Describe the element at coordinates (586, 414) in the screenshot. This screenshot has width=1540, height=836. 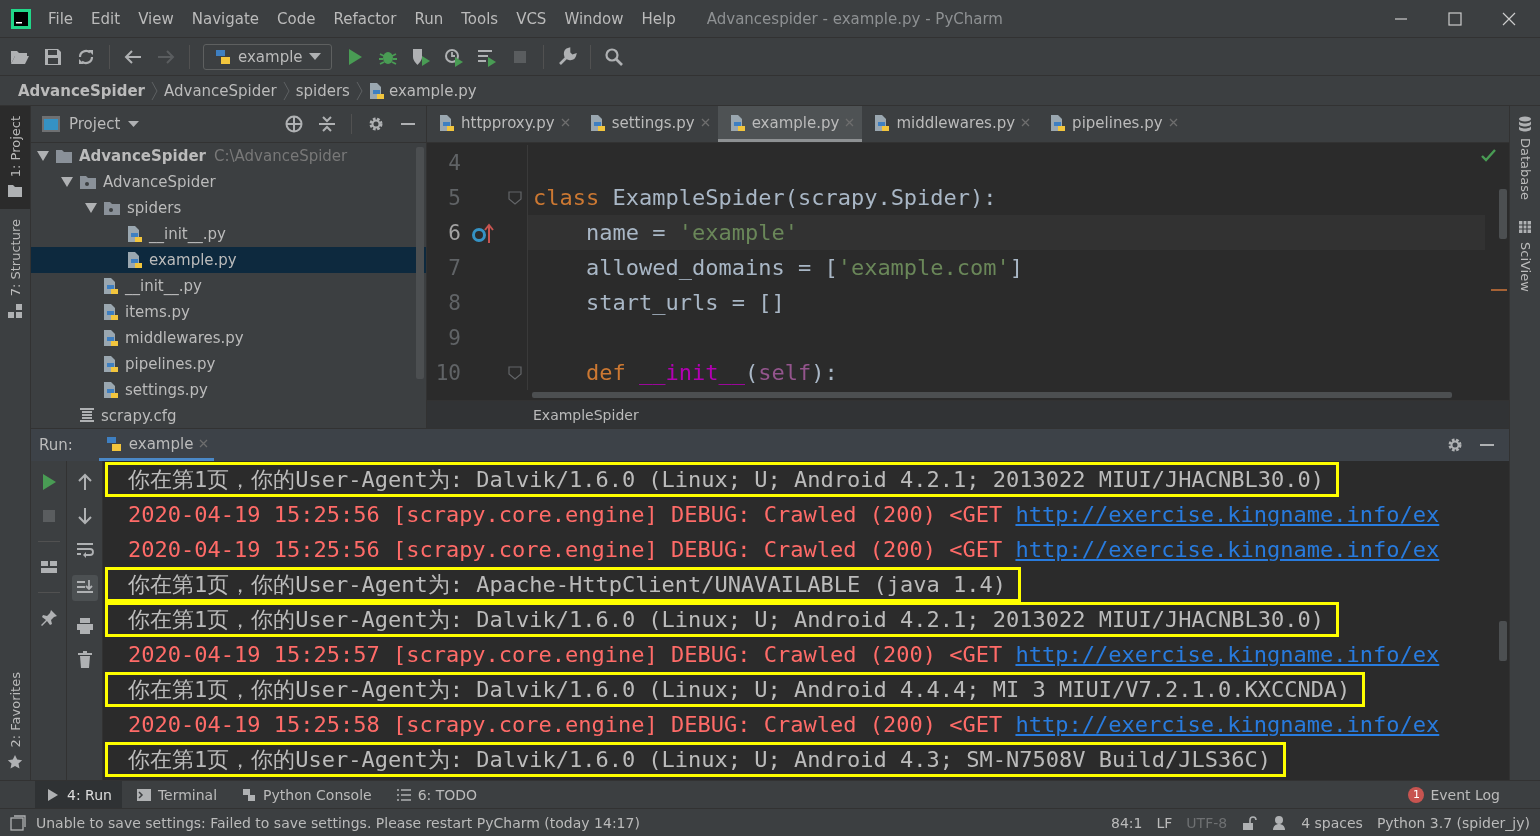
I see `breadcrumb-item: ExampleSpider` at that location.